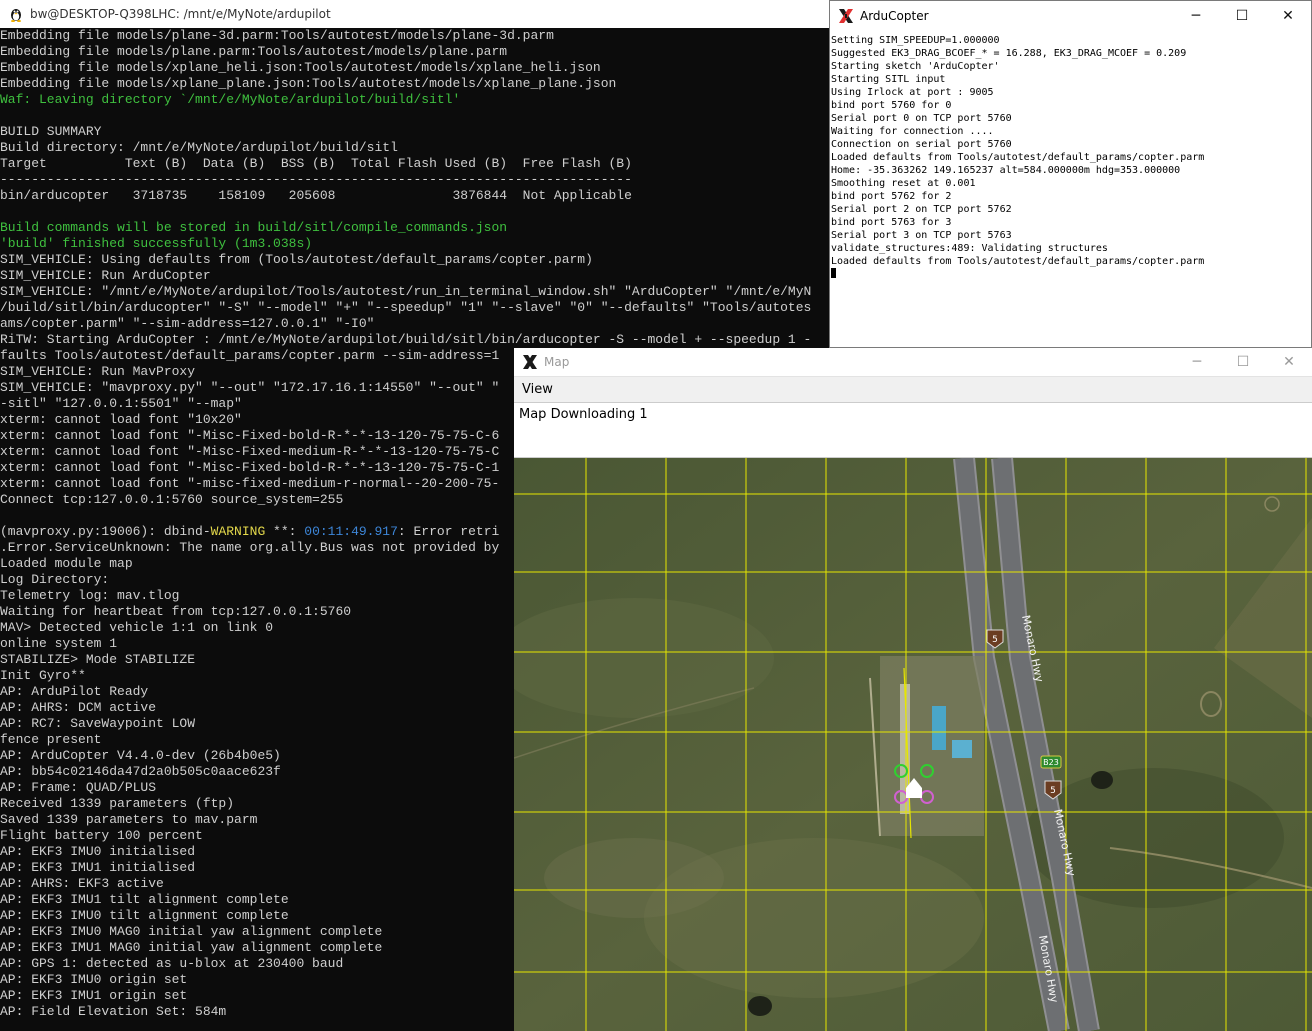 Image resolution: width=1312 pixels, height=1031 pixels. I want to click on map-menubar: View, so click(913, 389).